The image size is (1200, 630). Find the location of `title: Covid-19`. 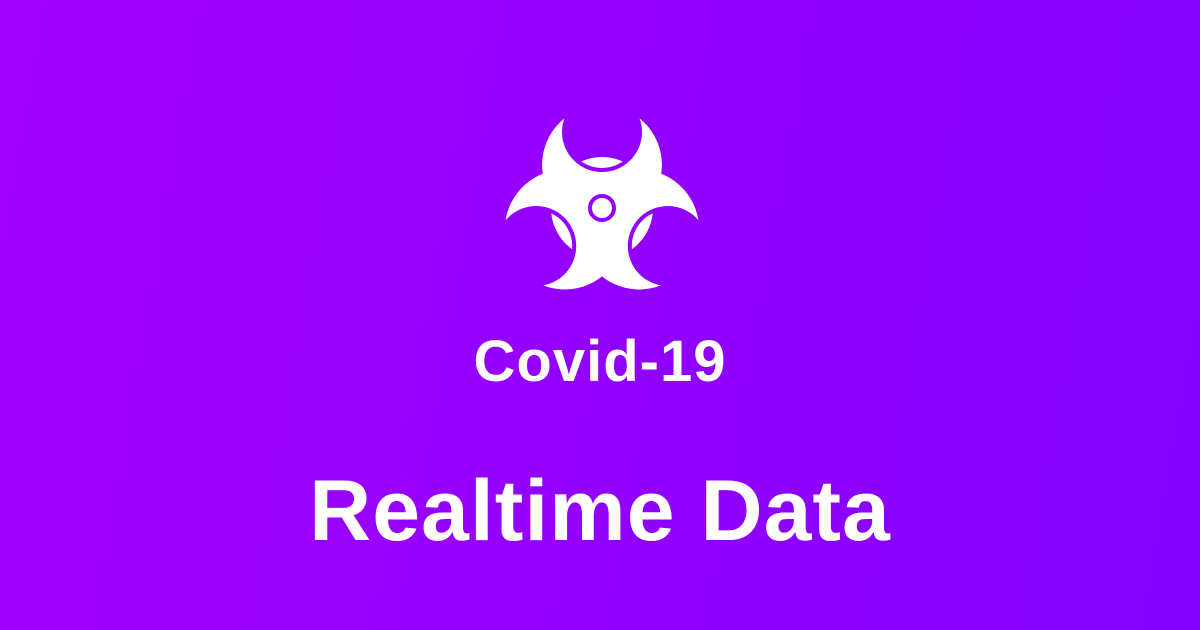

title: Covid-19 is located at coordinates (600, 361).